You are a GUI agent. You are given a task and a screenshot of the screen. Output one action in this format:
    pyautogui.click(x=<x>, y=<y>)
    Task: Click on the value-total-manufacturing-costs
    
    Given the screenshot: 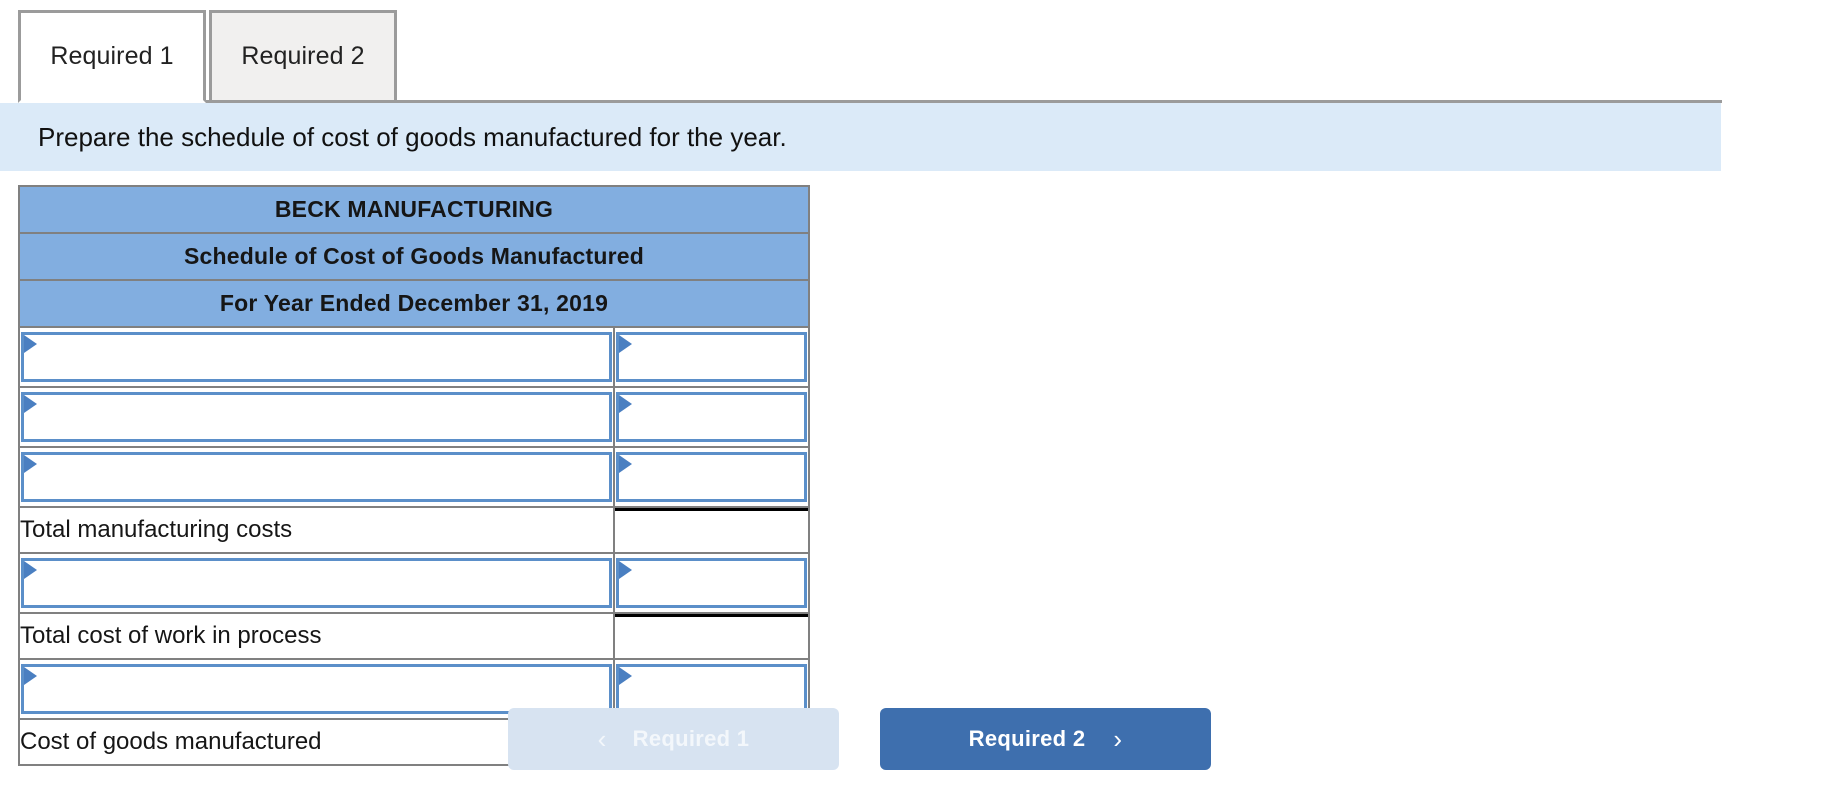 What is the action you would take?
    pyautogui.click(x=711, y=530)
    